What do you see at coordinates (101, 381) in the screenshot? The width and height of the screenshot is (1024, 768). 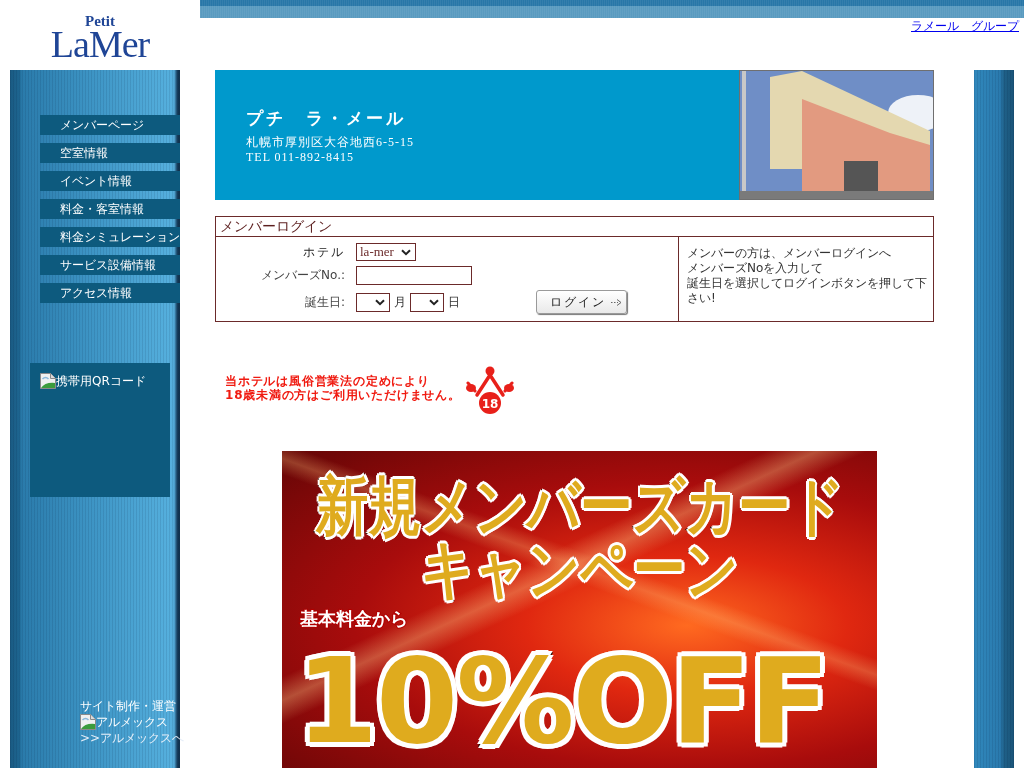 I see `image-alt-text: 携帯用QRコード` at bounding box center [101, 381].